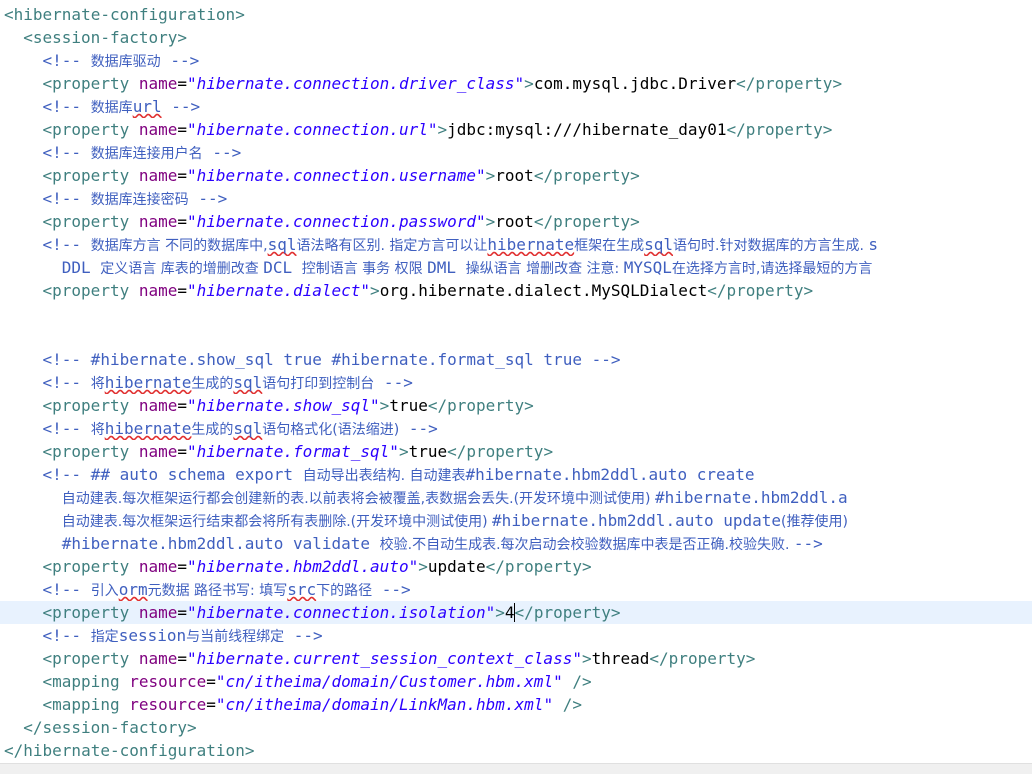  What do you see at coordinates (125, 62) in the screenshot?
I see `code-token: 数据库驱动` at bounding box center [125, 62].